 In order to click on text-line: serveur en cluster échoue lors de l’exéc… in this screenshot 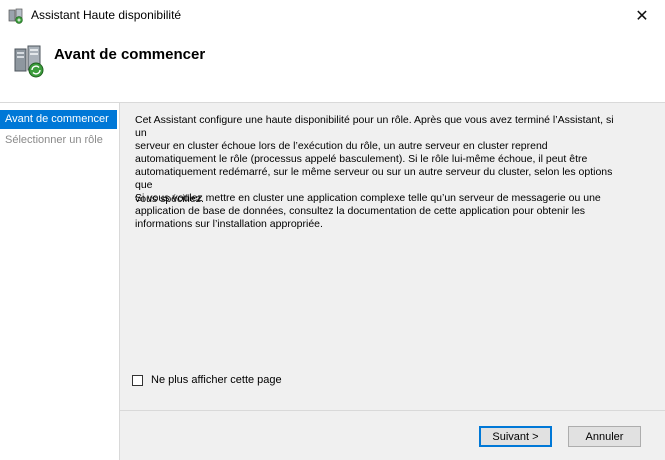, I will do `click(341, 146)`.